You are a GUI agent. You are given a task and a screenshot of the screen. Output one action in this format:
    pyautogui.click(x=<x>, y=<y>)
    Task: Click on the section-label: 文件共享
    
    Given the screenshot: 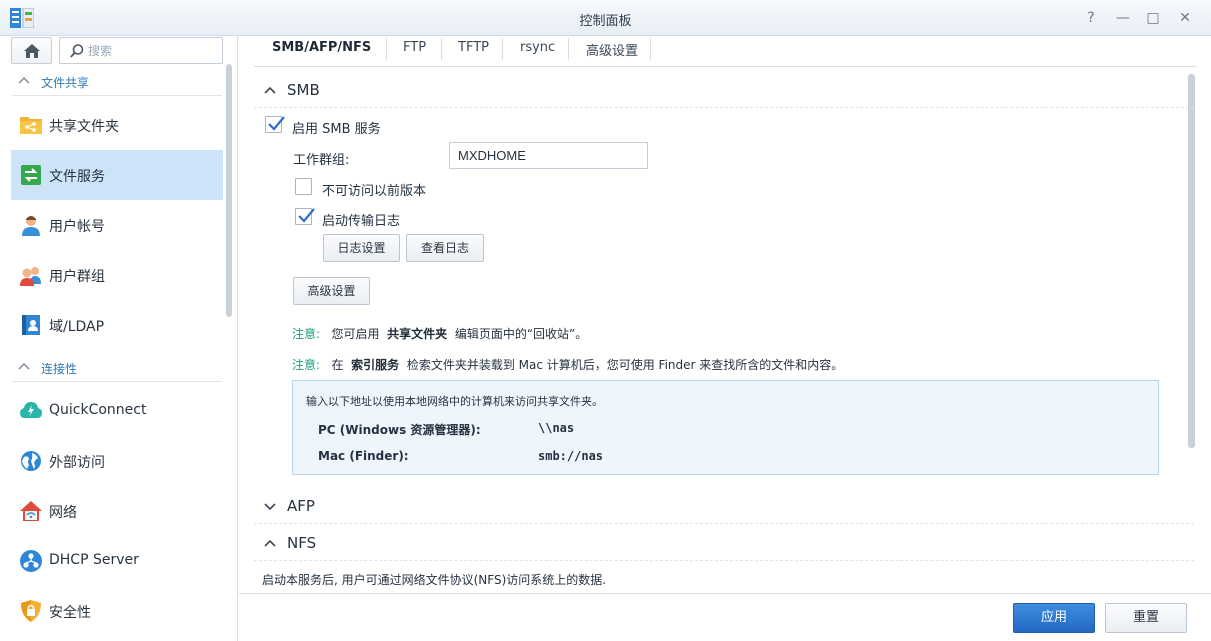 What is the action you would take?
    pyautogui.click(x=65, y=83)
    